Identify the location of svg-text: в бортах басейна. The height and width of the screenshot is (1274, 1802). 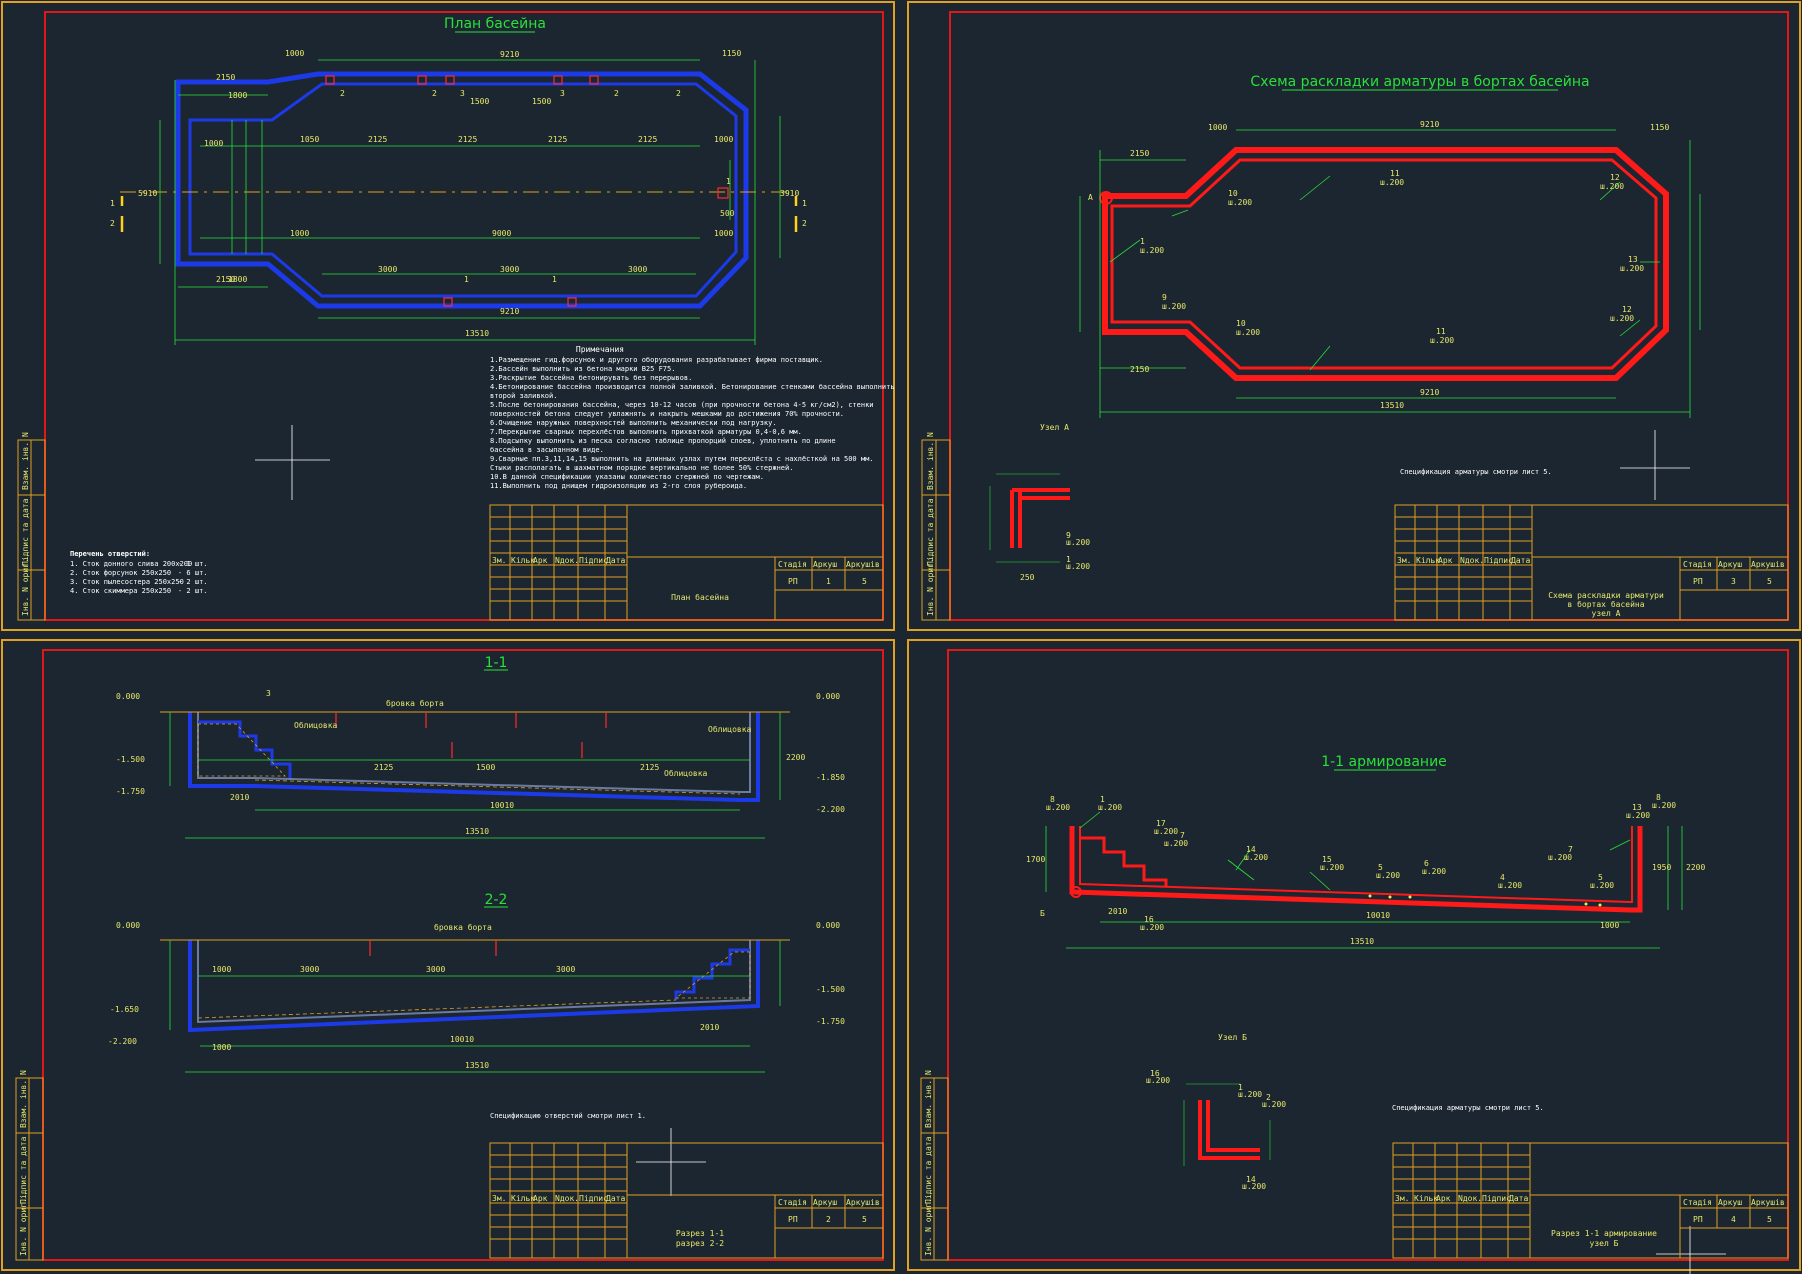
(1605, 604).